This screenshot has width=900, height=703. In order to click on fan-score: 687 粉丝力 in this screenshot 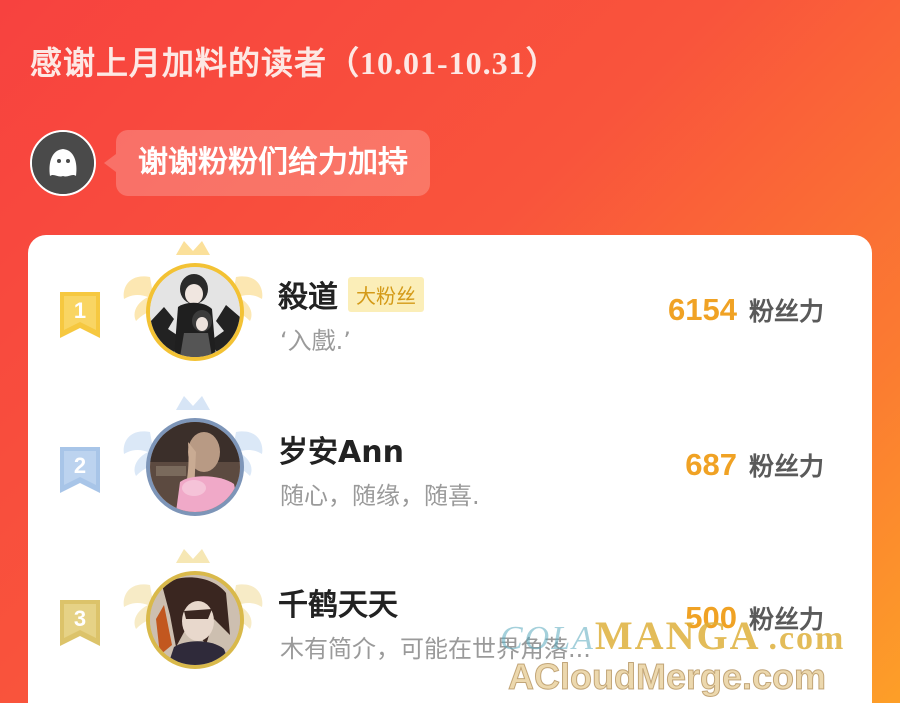, I will do `click(754, 465)`.